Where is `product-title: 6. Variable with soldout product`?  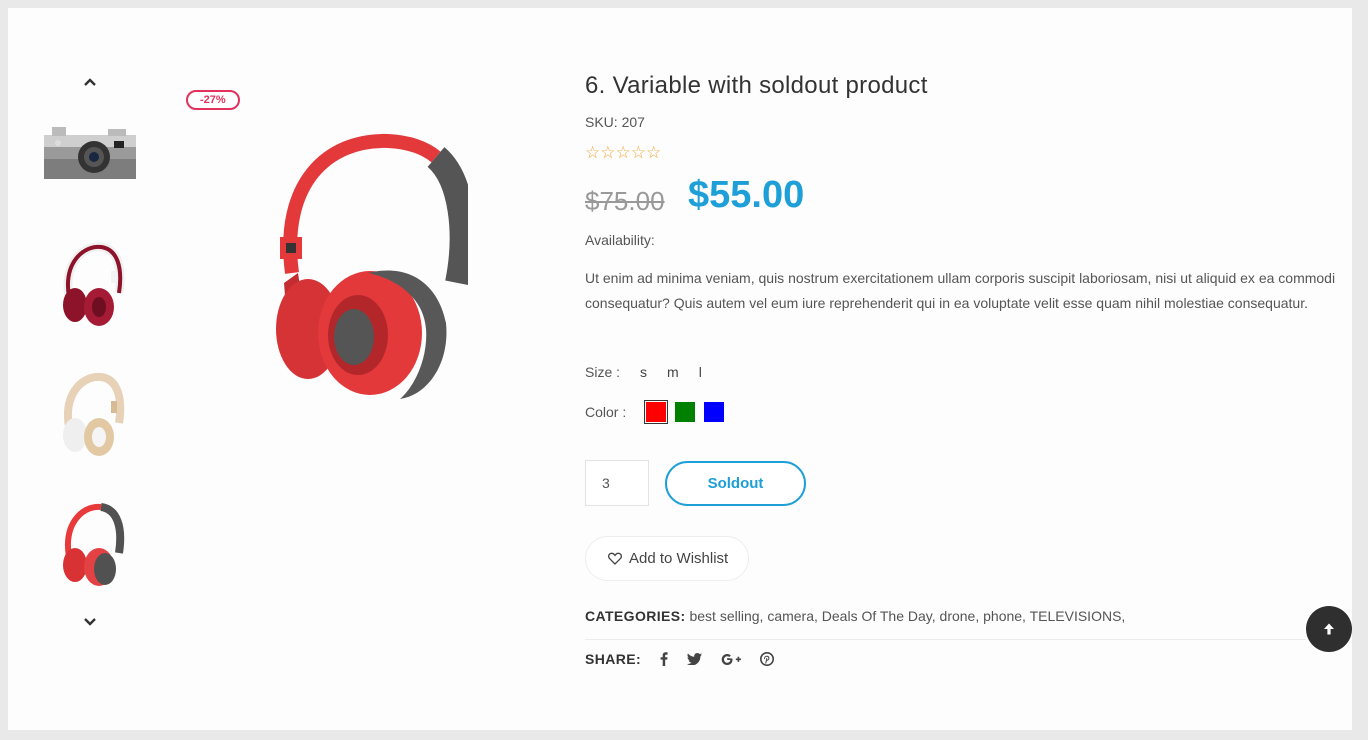
product-title: 6. Variable with soldout product is located at coordinates (756, 85).